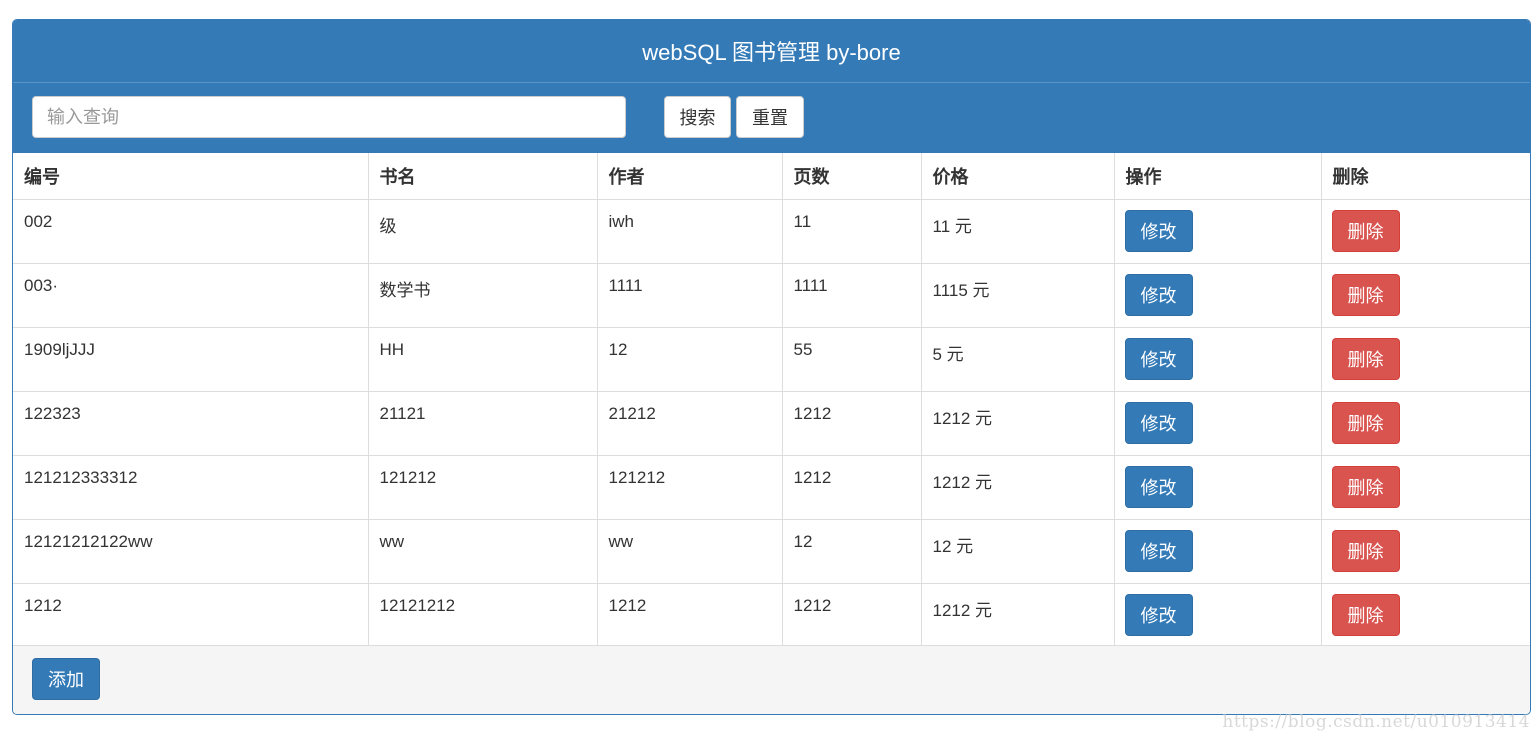 This screenshot has width=1540, height=740. I want to click on cell-id: 1212, so click(191, 615).